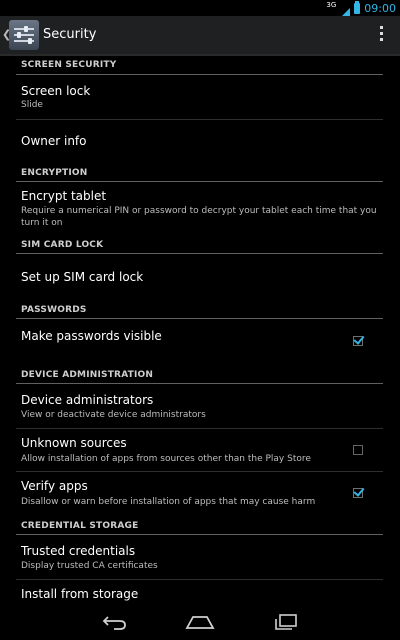 This screenshot has width=400, height=640. I want to click on make-passwords-visible-checkbox, so click(358, 341).